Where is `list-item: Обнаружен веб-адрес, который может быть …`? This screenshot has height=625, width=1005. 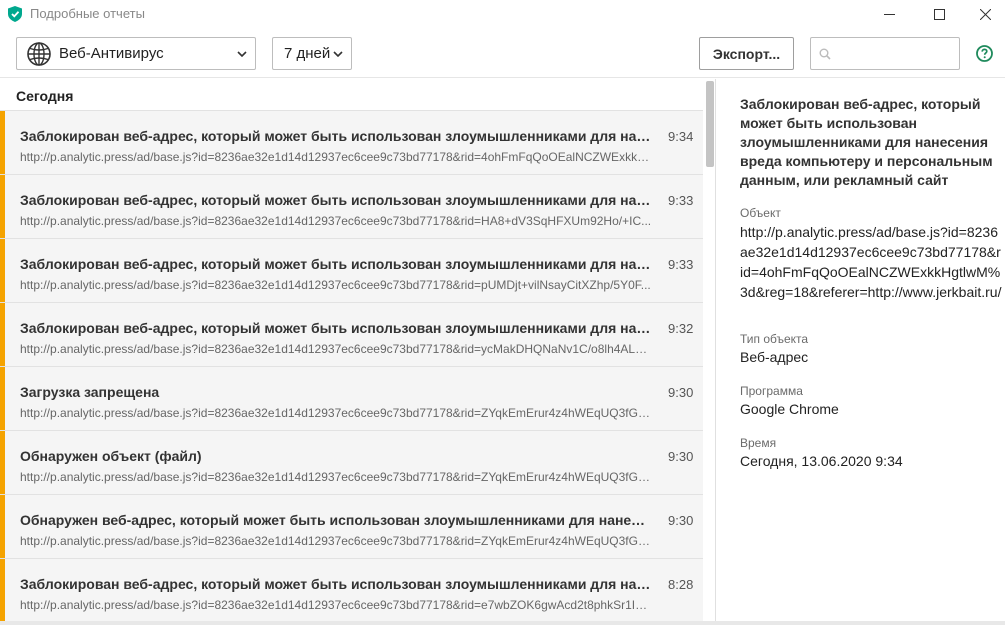
list-item: Обнаружен веб-адрес, который может быть … is located at coordinates (351, 526).